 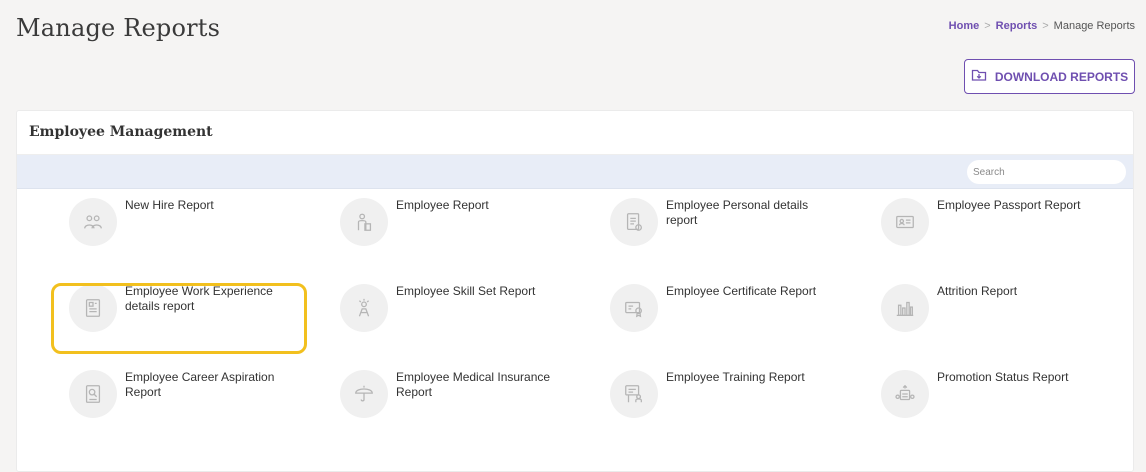 What do you see at coordinates (1009, 205) in the screenshot?
I see `report-label: Employee Passport Report` at bounding box center [1009, 205].